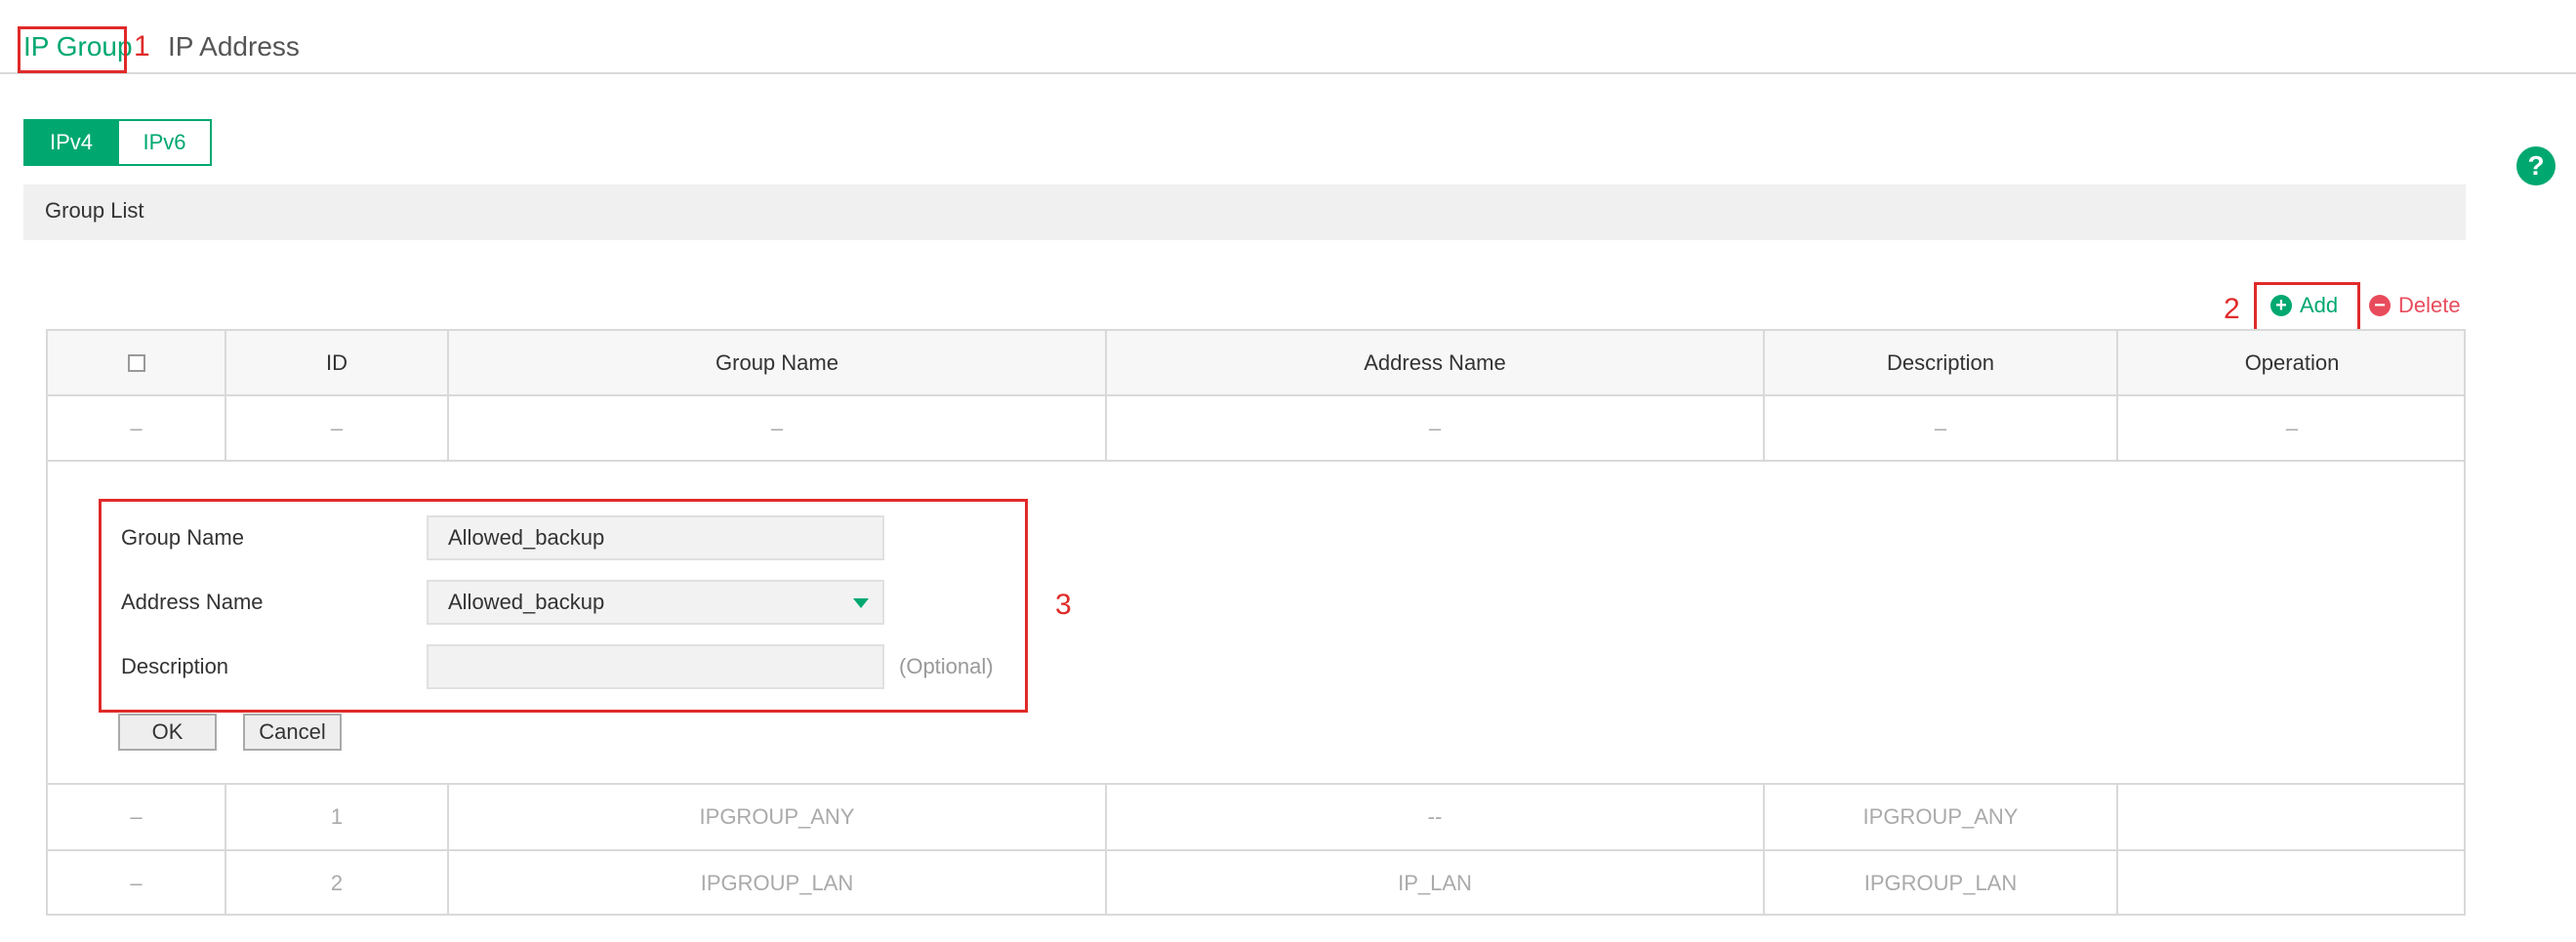 This screenshot has width=2576, height=942. Describe the element at coordinates (337, 884) in the screenshot. I see `table-cell: 2` at that location.